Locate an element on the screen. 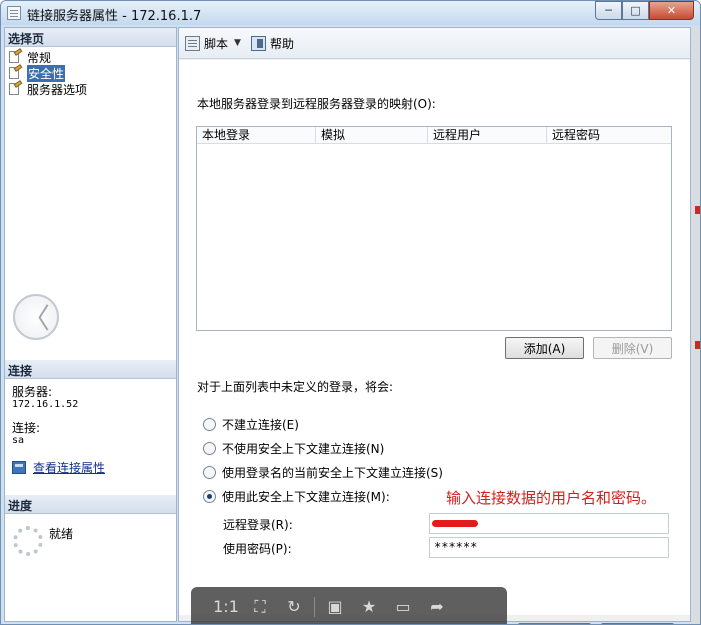 The width and height of the screenshot is (701, 625). script-button: 脚本 ▼ is located at coordinates (213, 43).